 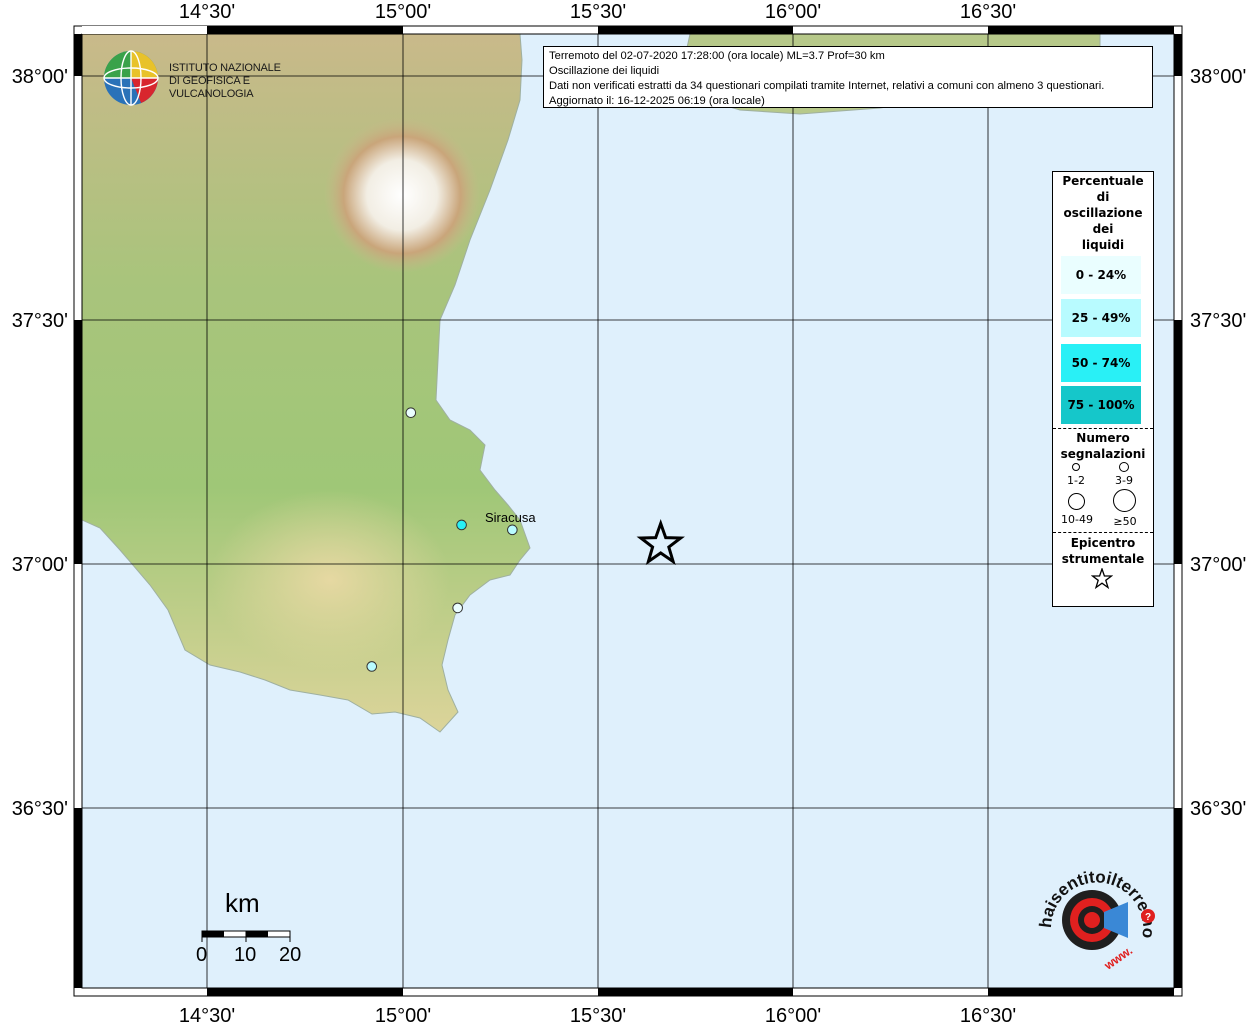 What do you see at coordinates (1218, 443) in the screenshot?
I see `latitude-labels-right: 38°00' 37°30' 37°00' 36°30'` at bounding box center [1218, 443].